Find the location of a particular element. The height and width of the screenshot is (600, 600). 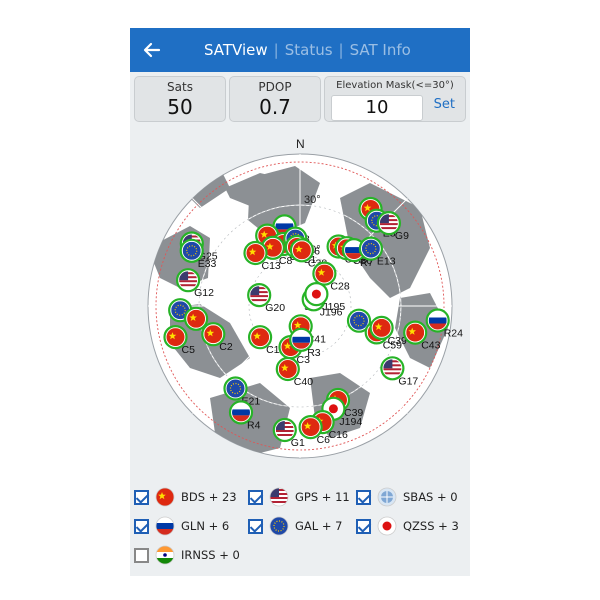

elevation-mask-input: 10 is located at coordinates (377, 108).